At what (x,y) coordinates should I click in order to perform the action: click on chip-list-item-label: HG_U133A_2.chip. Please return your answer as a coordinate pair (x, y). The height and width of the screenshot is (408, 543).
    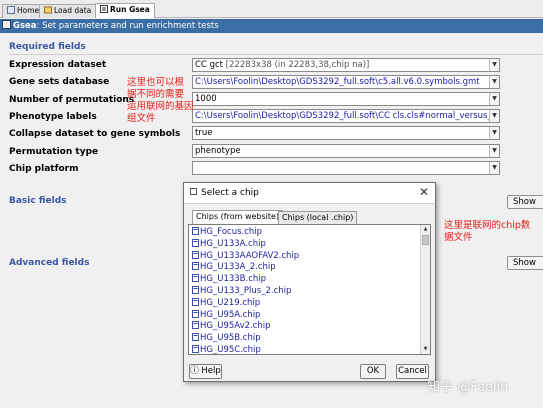
    Looking at the image, I should click on (238, 267).